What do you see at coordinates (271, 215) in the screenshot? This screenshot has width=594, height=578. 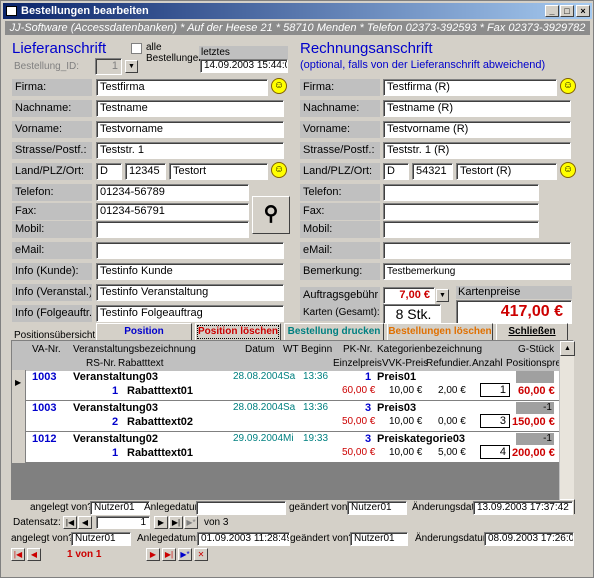 I see `binoculars-icon: ⚲` at bounding box center [271, 215].